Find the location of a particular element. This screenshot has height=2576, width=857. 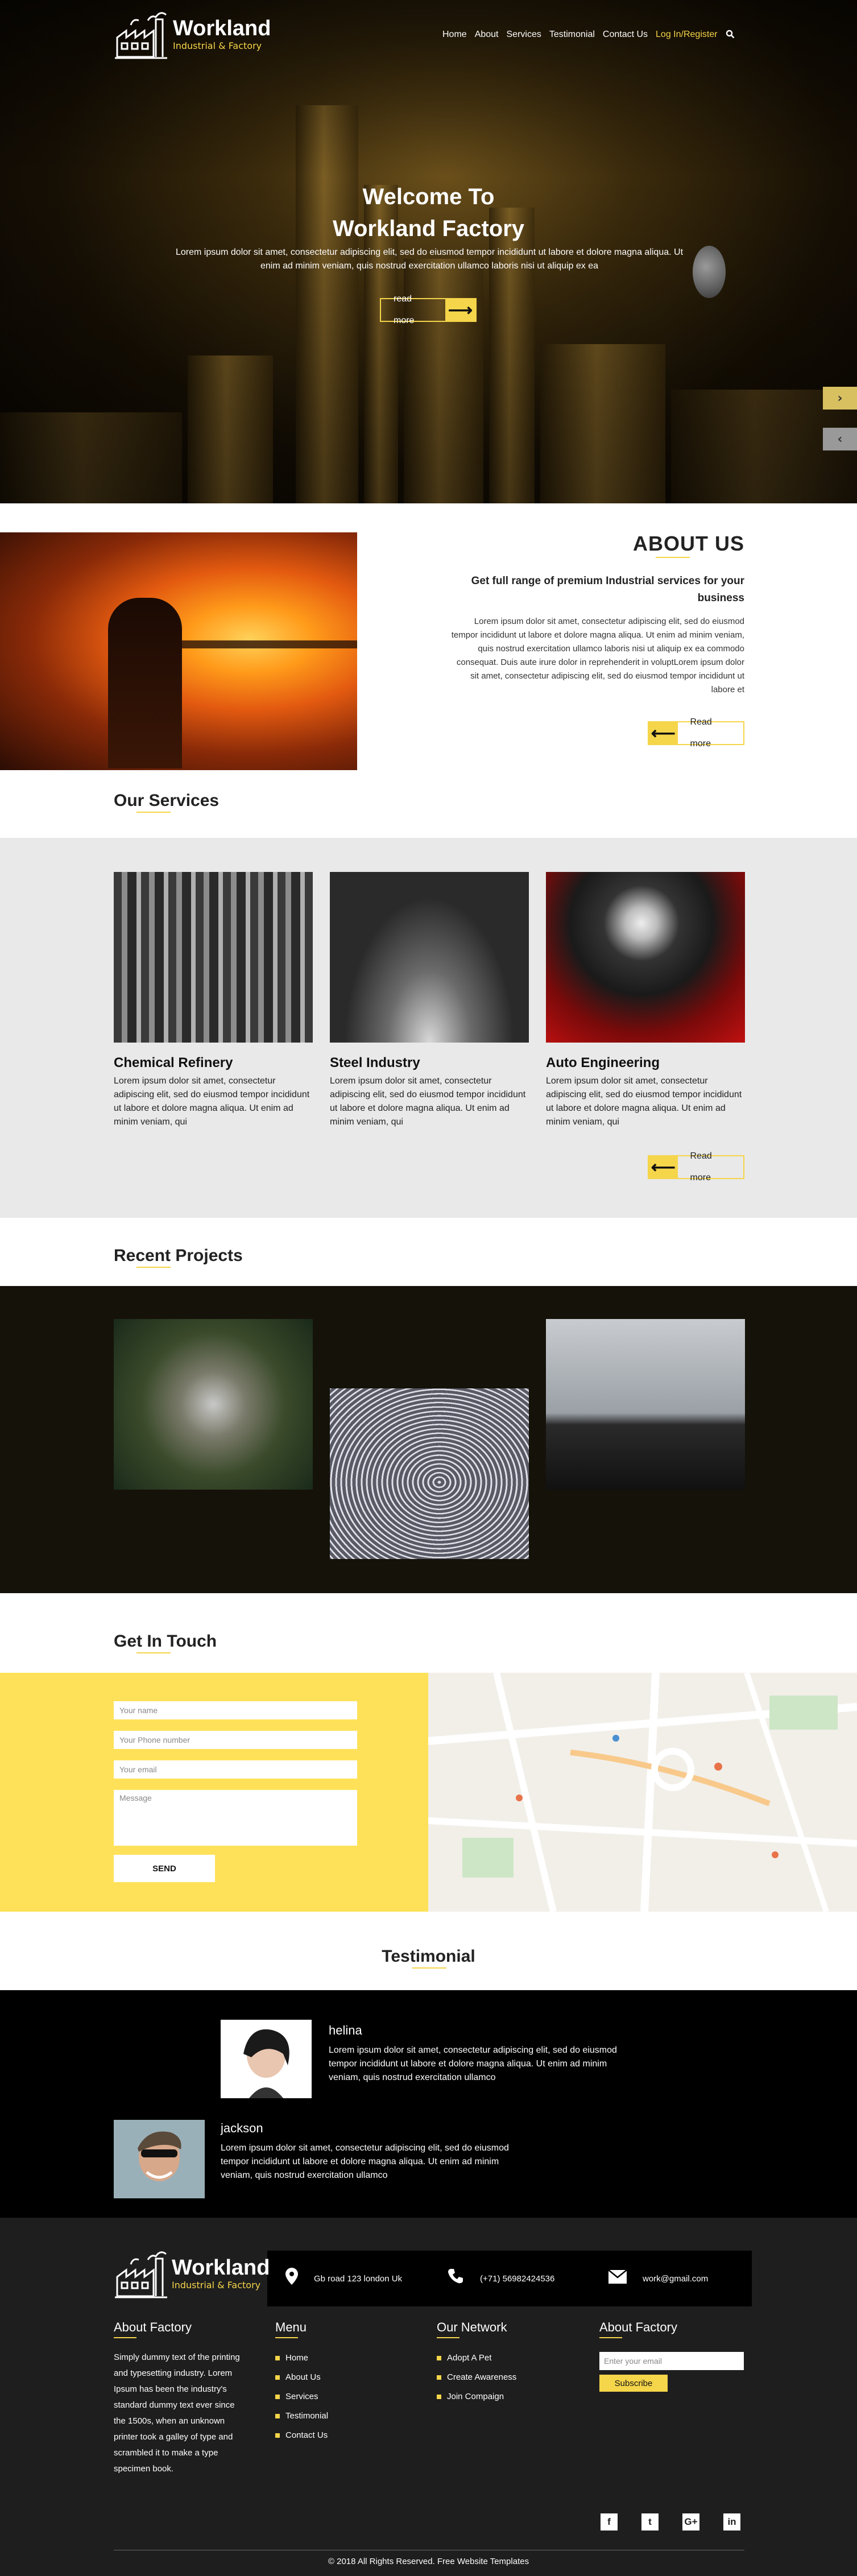

testimonial-header: Testimonial is located at coordinates (428, 1951).